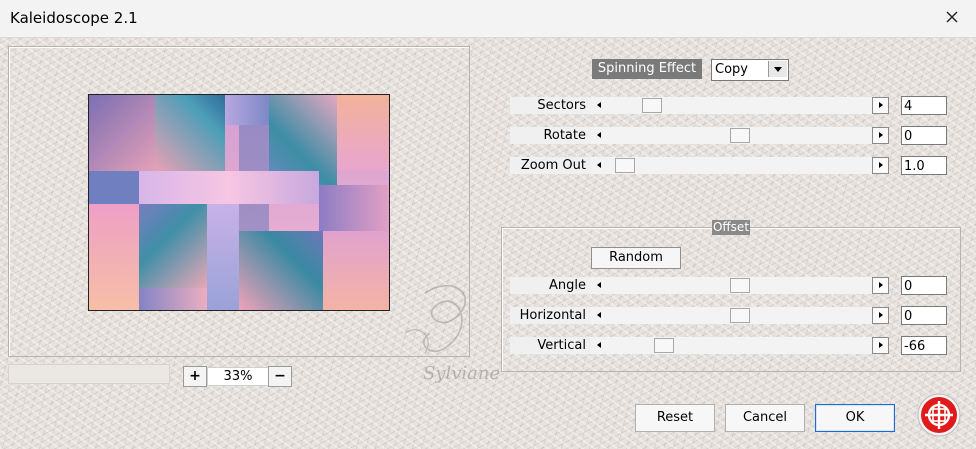  What do you see at coordinates (675, 418) in the screenshot?
I see `reset-button: Reset` at bounding box center [675, 418].